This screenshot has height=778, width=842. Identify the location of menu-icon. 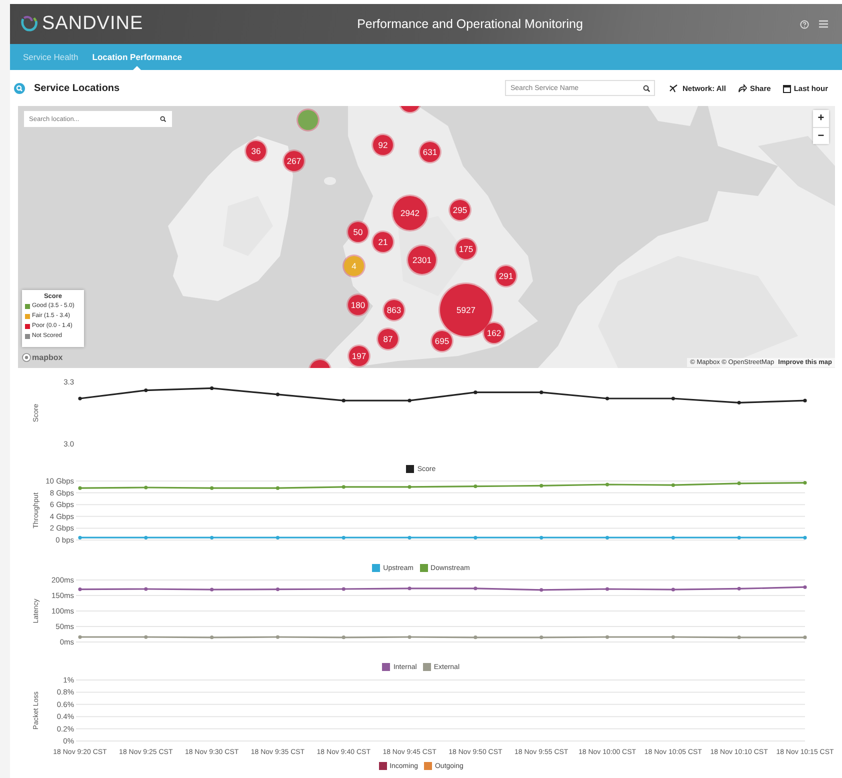
(823, 24).